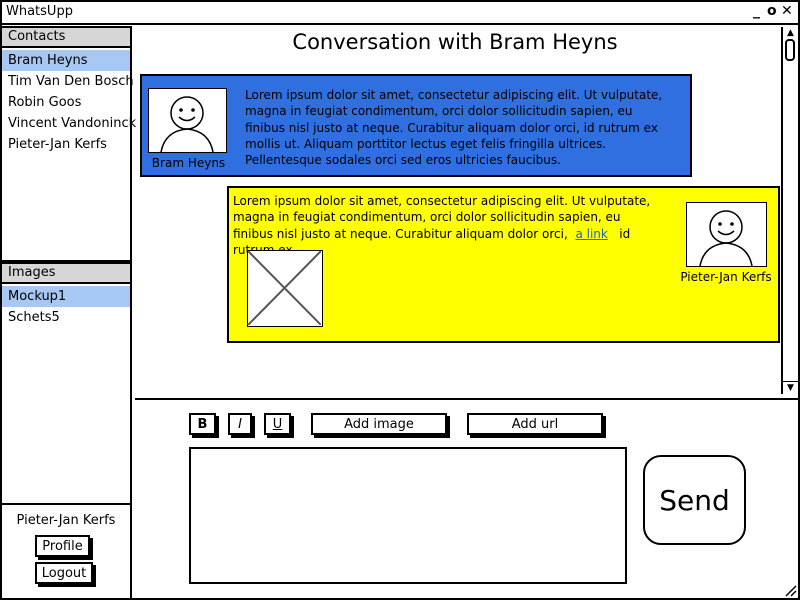 The width and height of the screenshot is (800, 601). What do you see at coordinates (790, 589) in the screenshot?
I see `resize-grip-icon` at bounding box center [790, 589].